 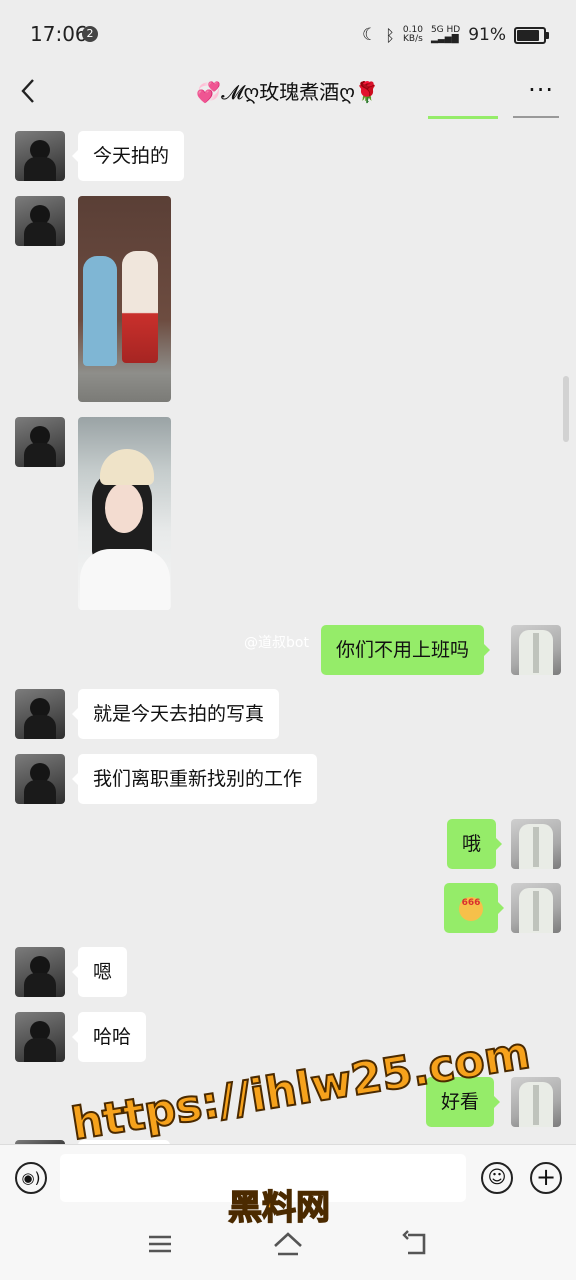 What do you see at coordinates (416, 1244) in the screenshot?
I see `back-icon` at bounding box center [416, 1244].